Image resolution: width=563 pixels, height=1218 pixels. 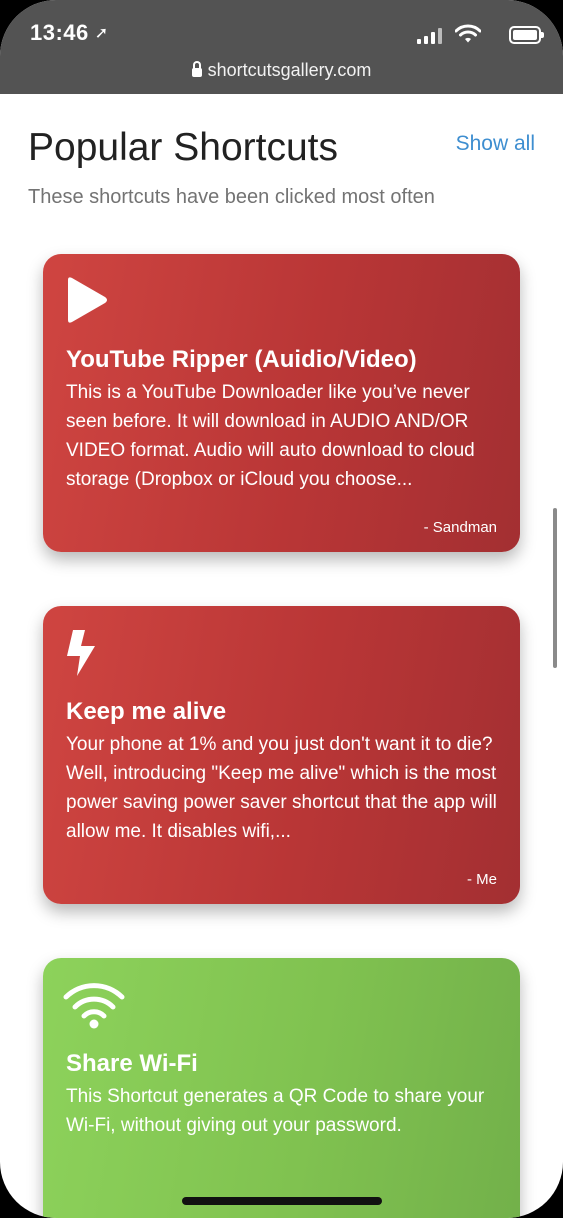 What do you see at coordinates (59, 32) in the screenshot?
I see `time-label: 13:46` at bounding box center [59, 32].